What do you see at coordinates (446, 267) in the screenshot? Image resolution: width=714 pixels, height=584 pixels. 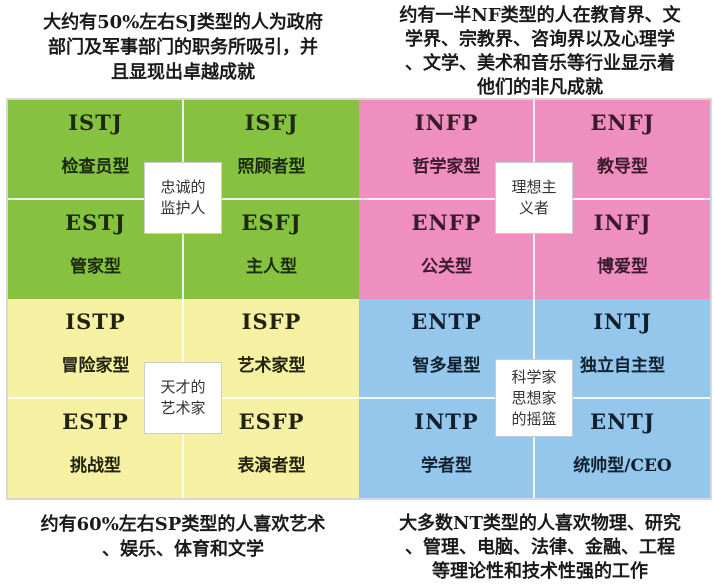 I see `type-role: 公关型` at bounding box center [446, 267].